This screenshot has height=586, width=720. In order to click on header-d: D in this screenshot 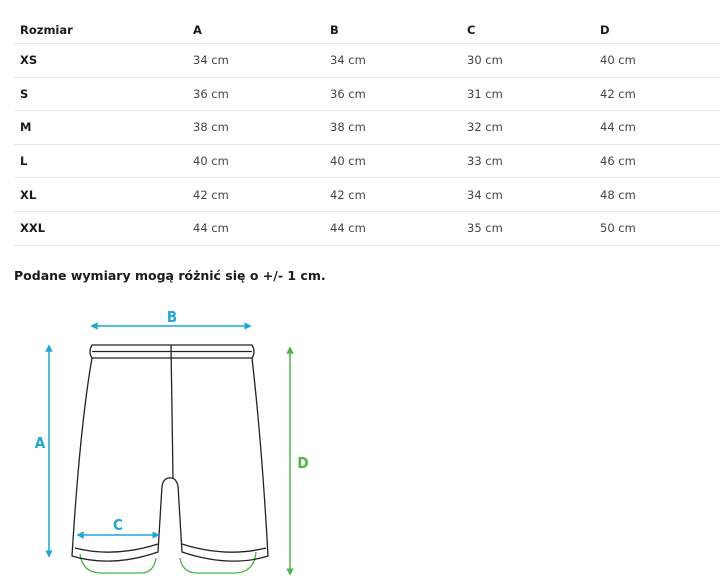, I will do `click(657, 30)`.